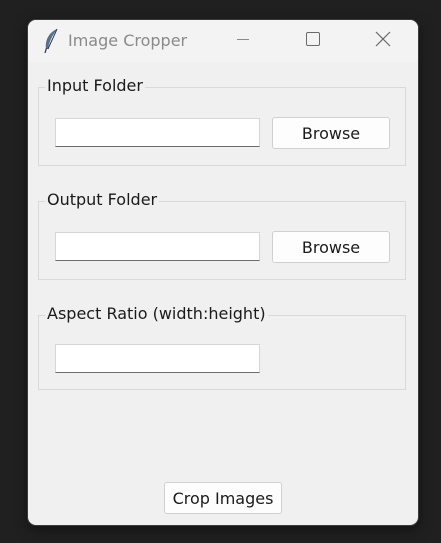  I want to click on close-icon, so click(383, 41).